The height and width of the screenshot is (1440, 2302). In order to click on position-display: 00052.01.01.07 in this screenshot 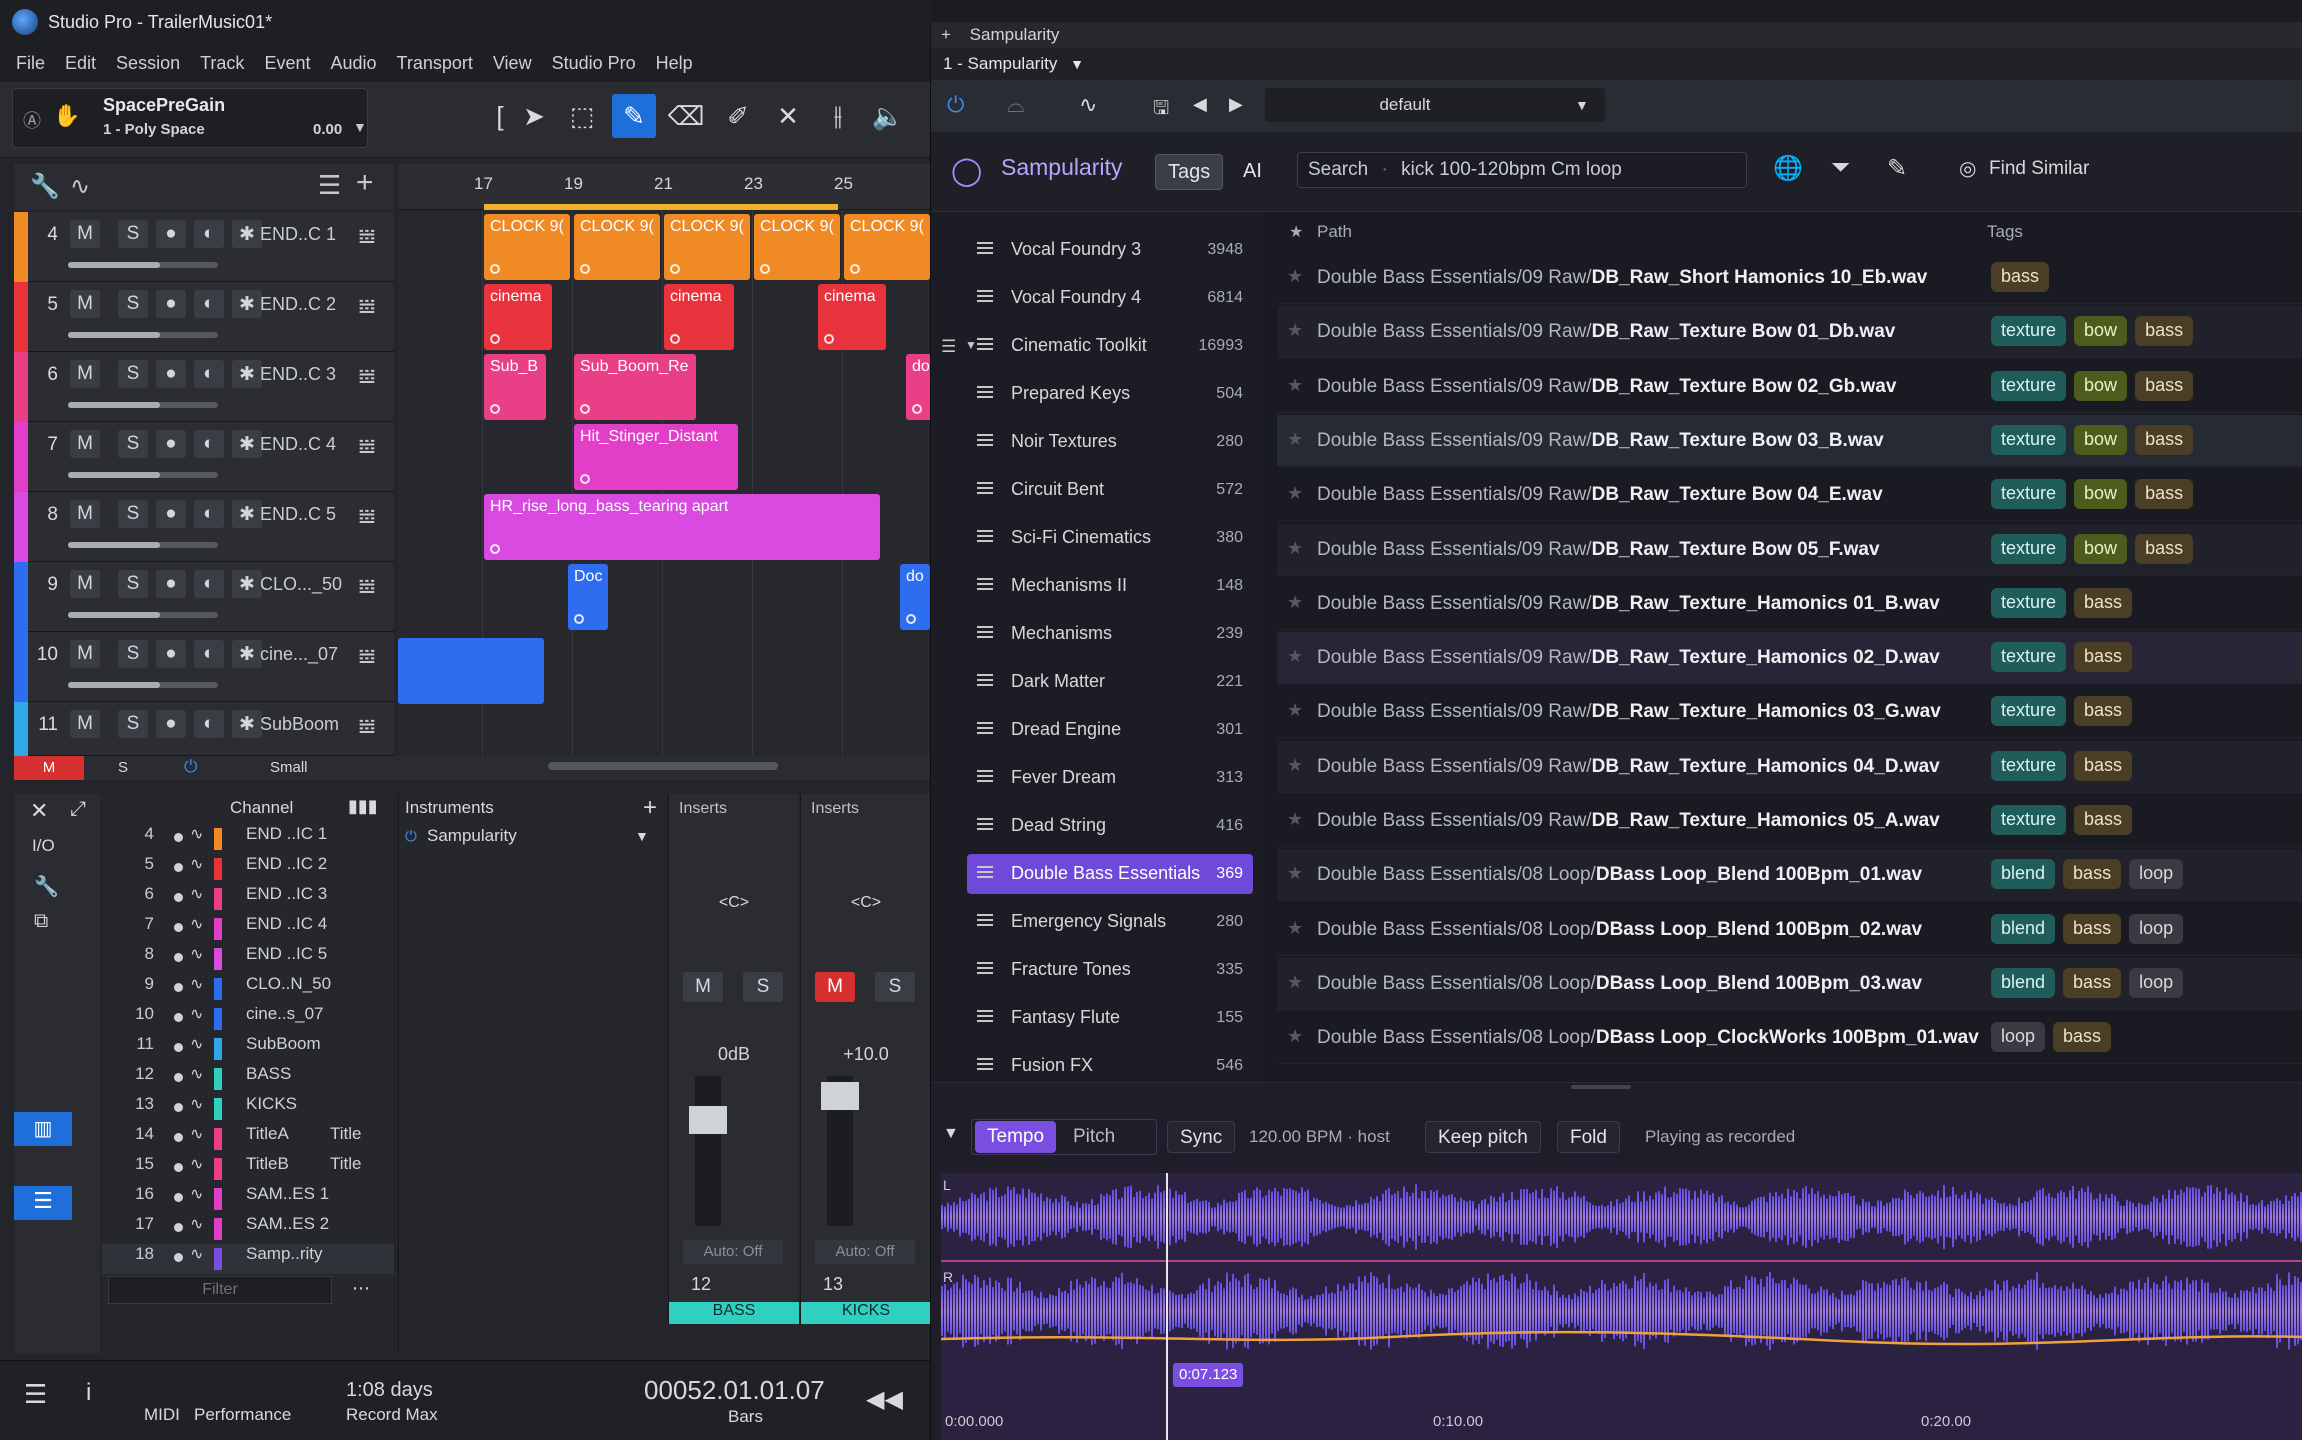, I will do `click(734, 1390)`.